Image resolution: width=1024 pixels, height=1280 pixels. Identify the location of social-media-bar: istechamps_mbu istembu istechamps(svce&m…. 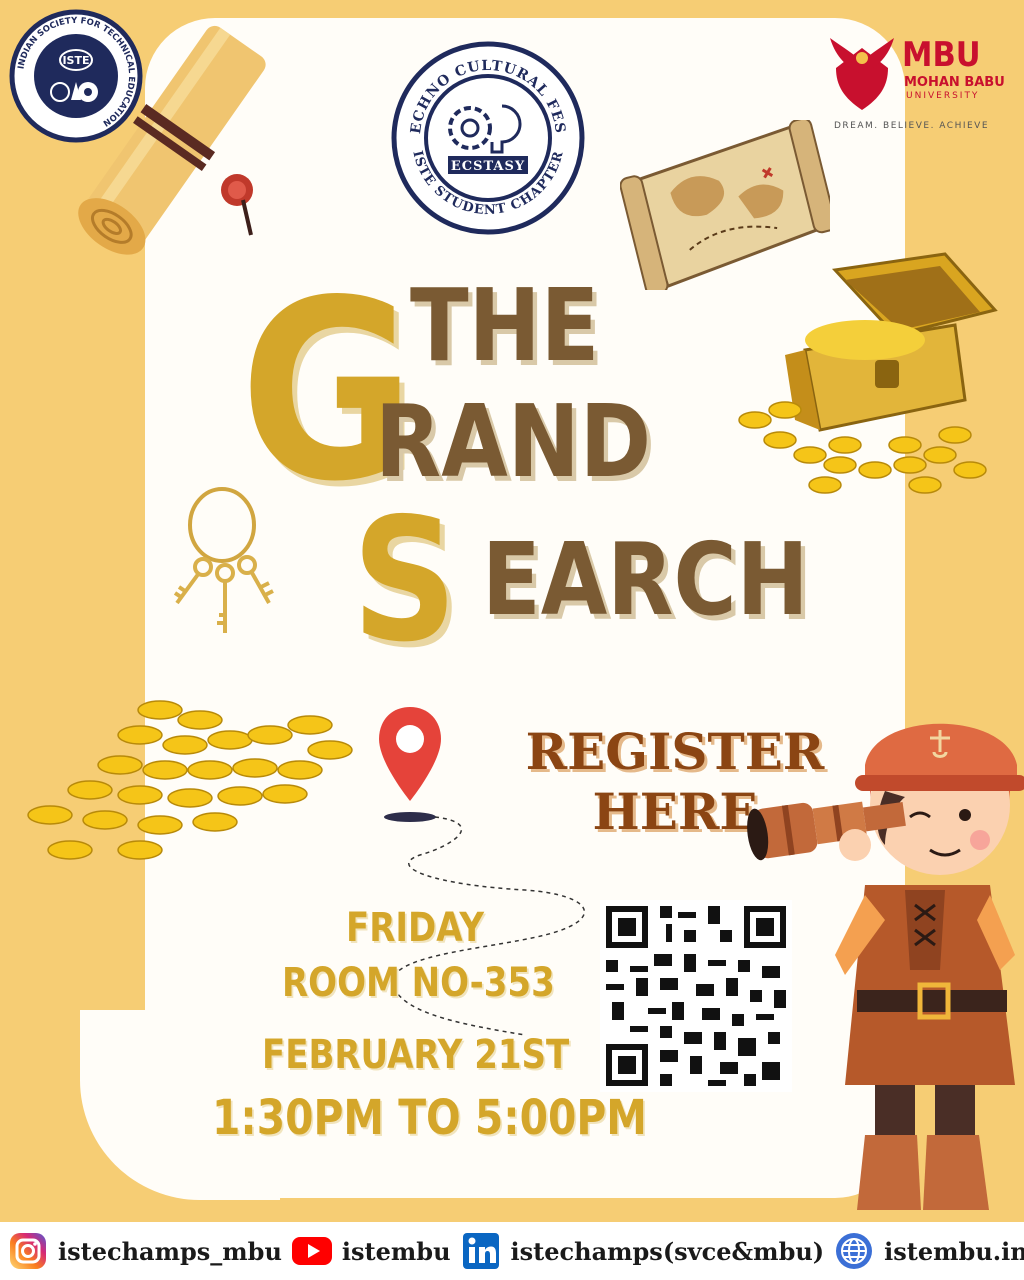
(512, 1251).